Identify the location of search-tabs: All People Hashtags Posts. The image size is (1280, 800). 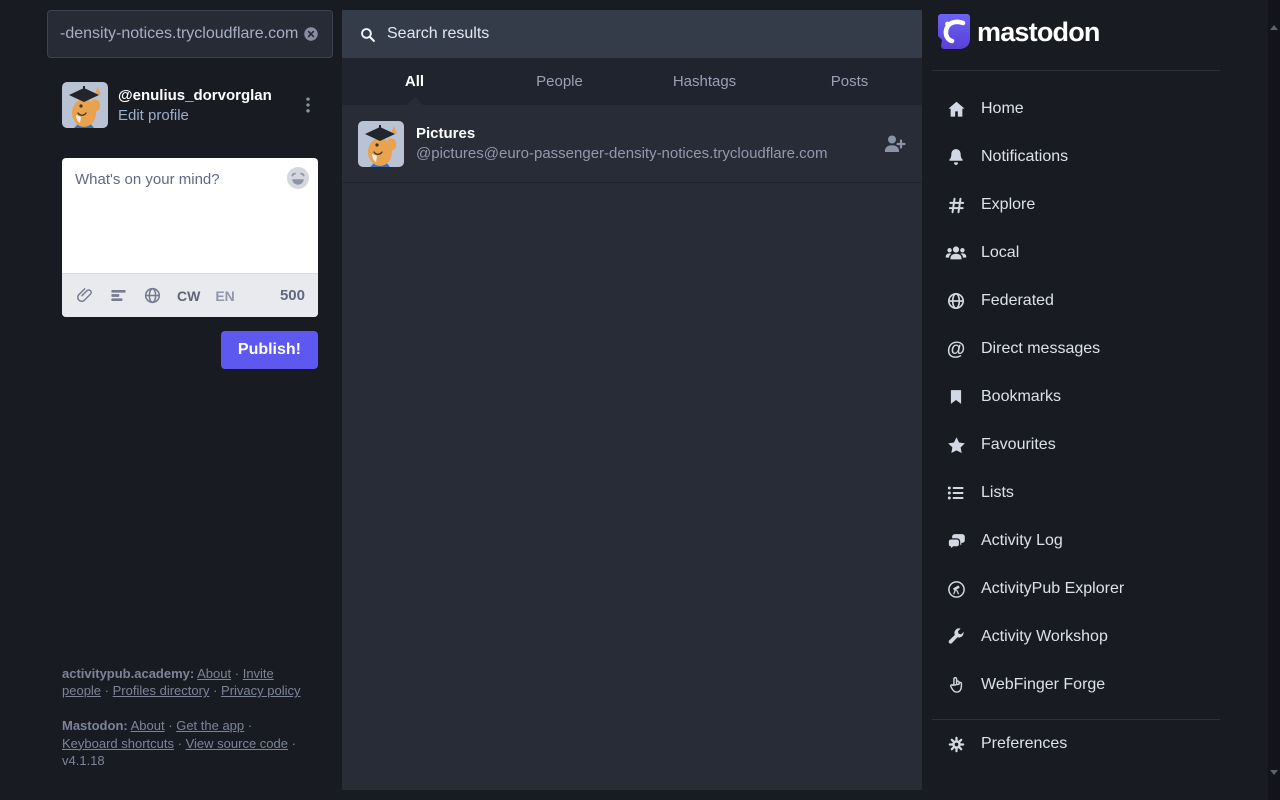
(632, 81).